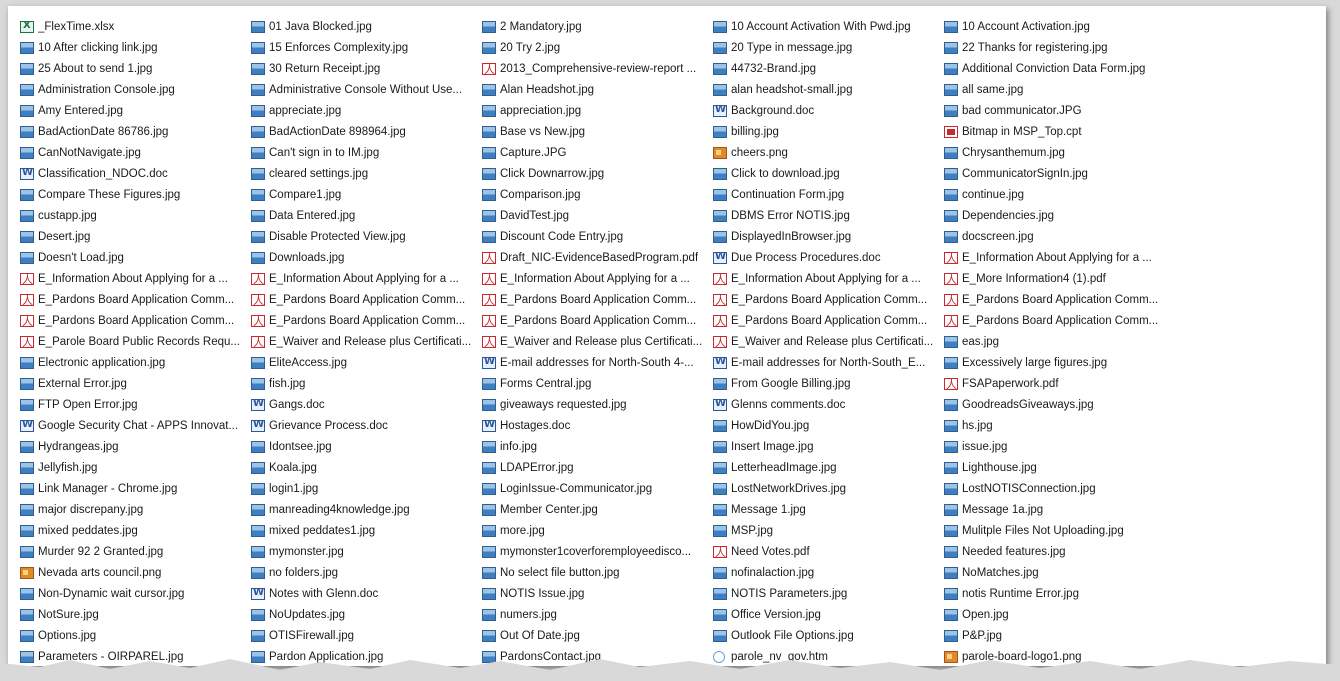 Image resolution: width=1340 pixels, height=681 pixels. Describe the element at coordinates (366, 362) in the screenshot. I see `file-item: EliteAccess.jpg` at that location.